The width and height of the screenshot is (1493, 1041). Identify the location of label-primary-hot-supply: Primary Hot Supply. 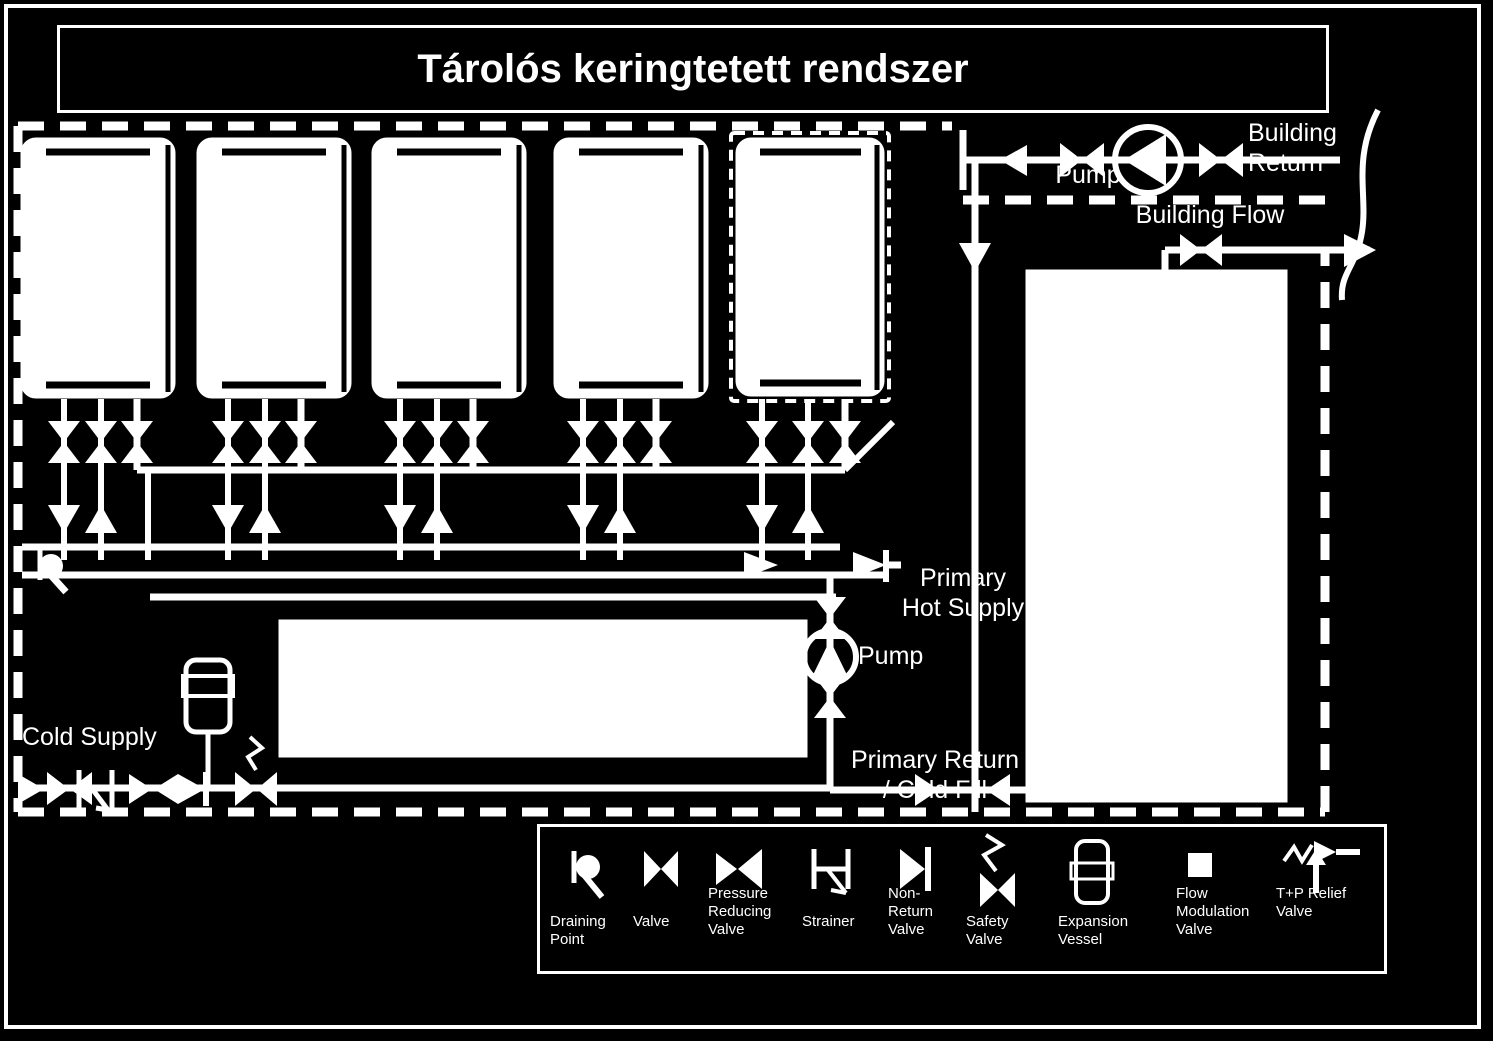
(963, 593).